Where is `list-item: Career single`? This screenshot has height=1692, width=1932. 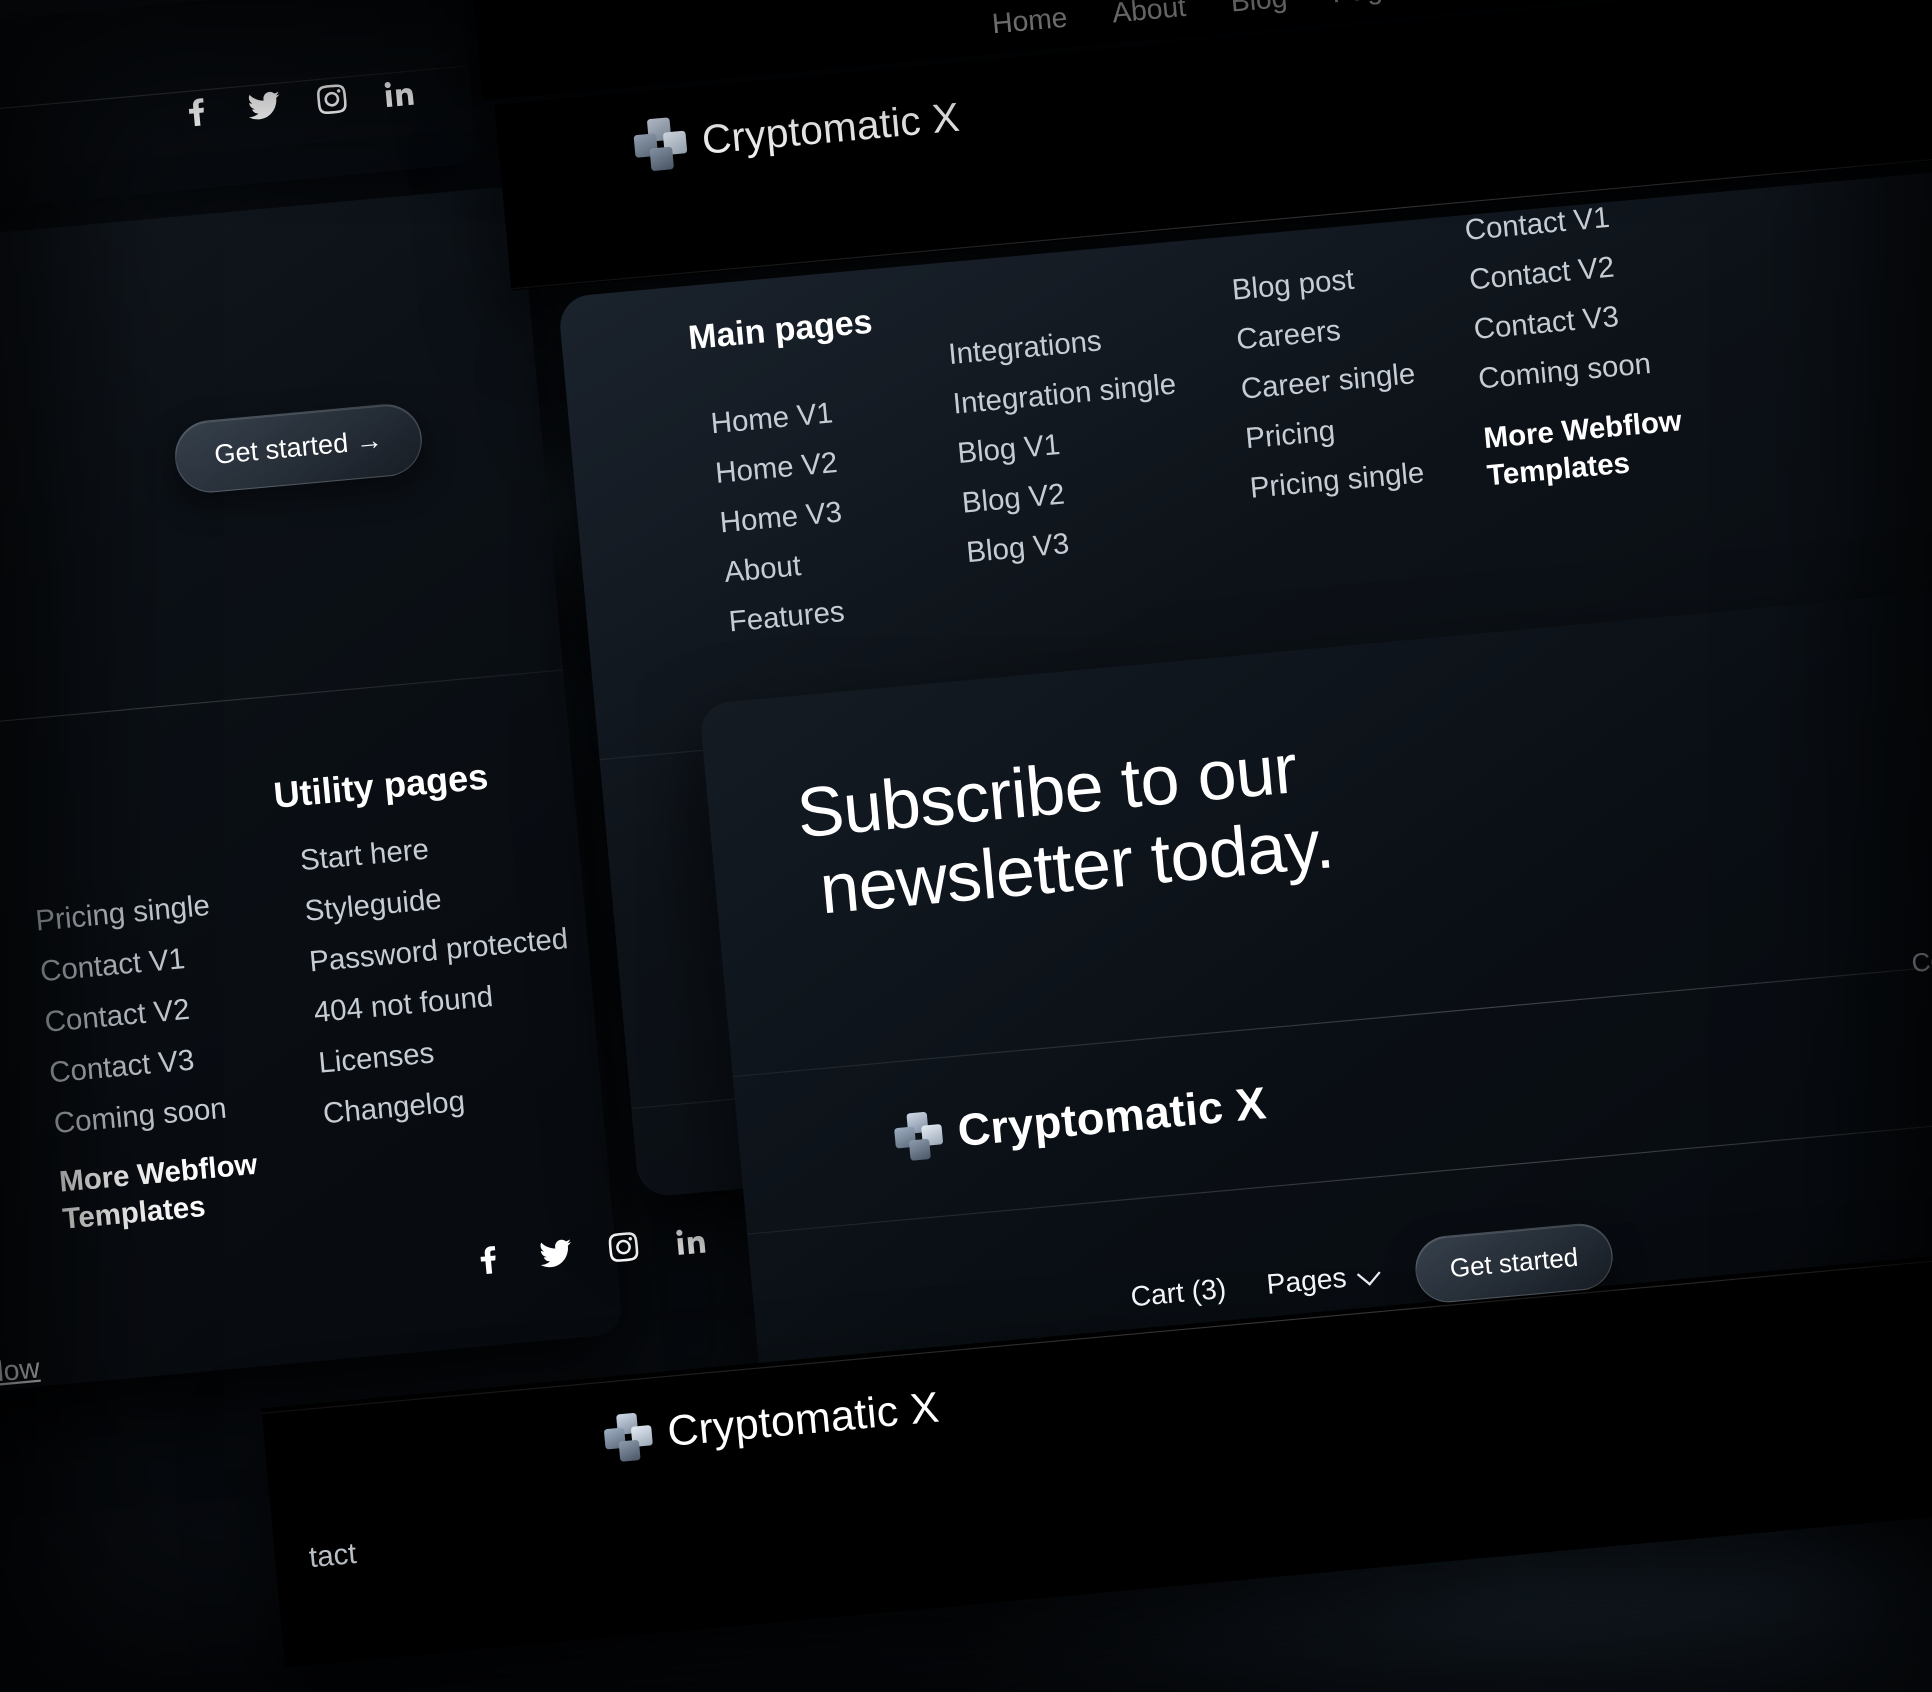 list-item: Career single is located at coordinates (1327, 381).